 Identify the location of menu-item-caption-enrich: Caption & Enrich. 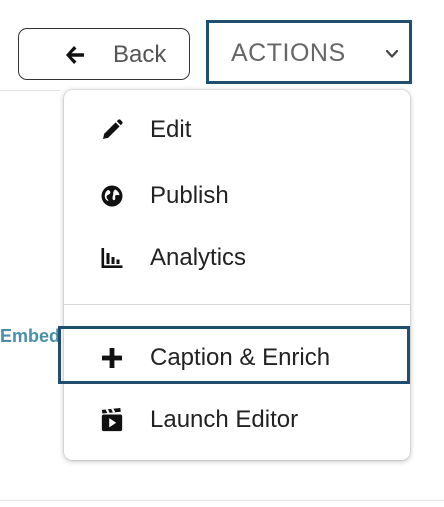
(237, 358).